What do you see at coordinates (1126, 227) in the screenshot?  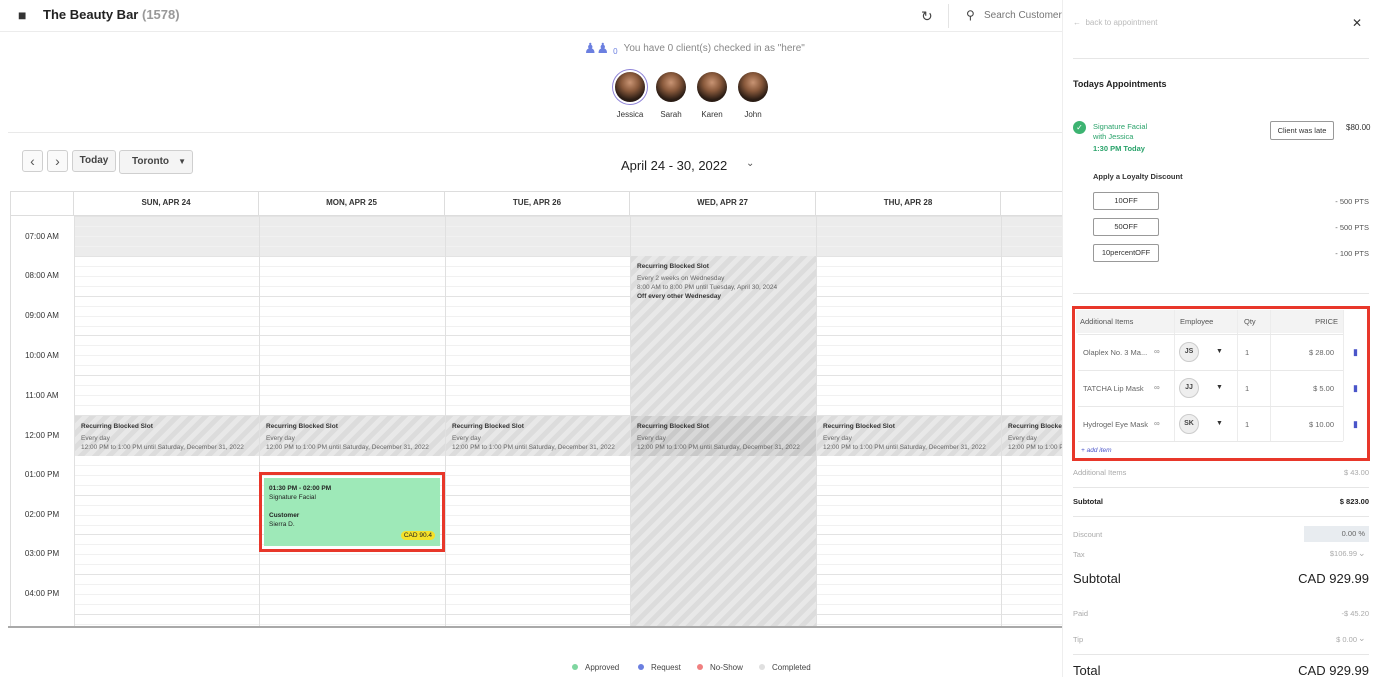 I see `discount-button: 50OFF` at bounding box center [1126, 227].